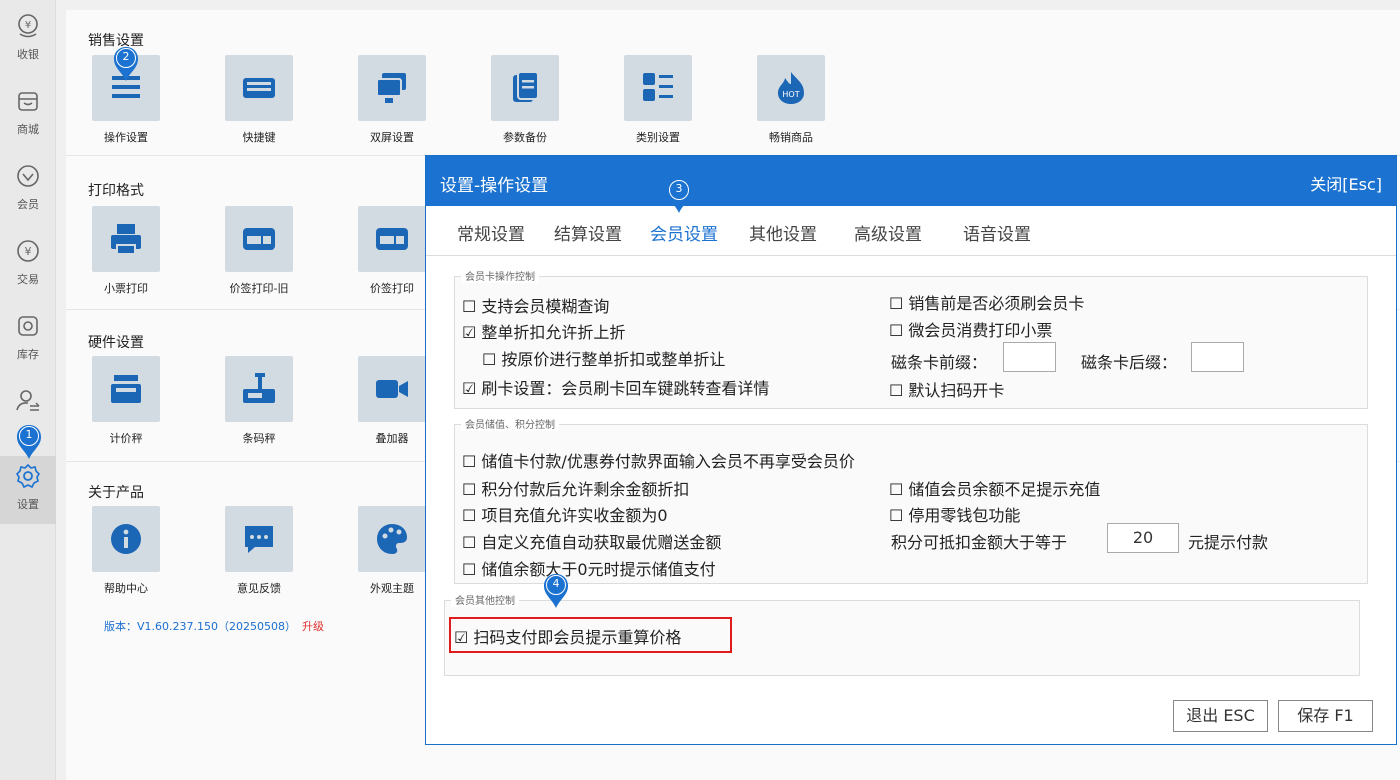 This screenshot has height=780, width=1400. I want to click on step-marker-4: 4, so click(556, 590).